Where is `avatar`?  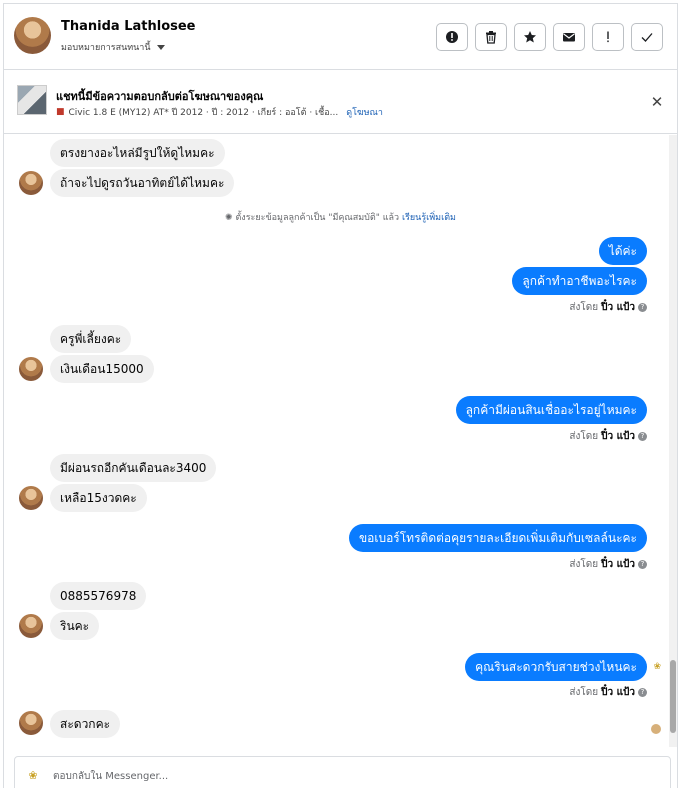
avatar is located at coordinates (32, 35).